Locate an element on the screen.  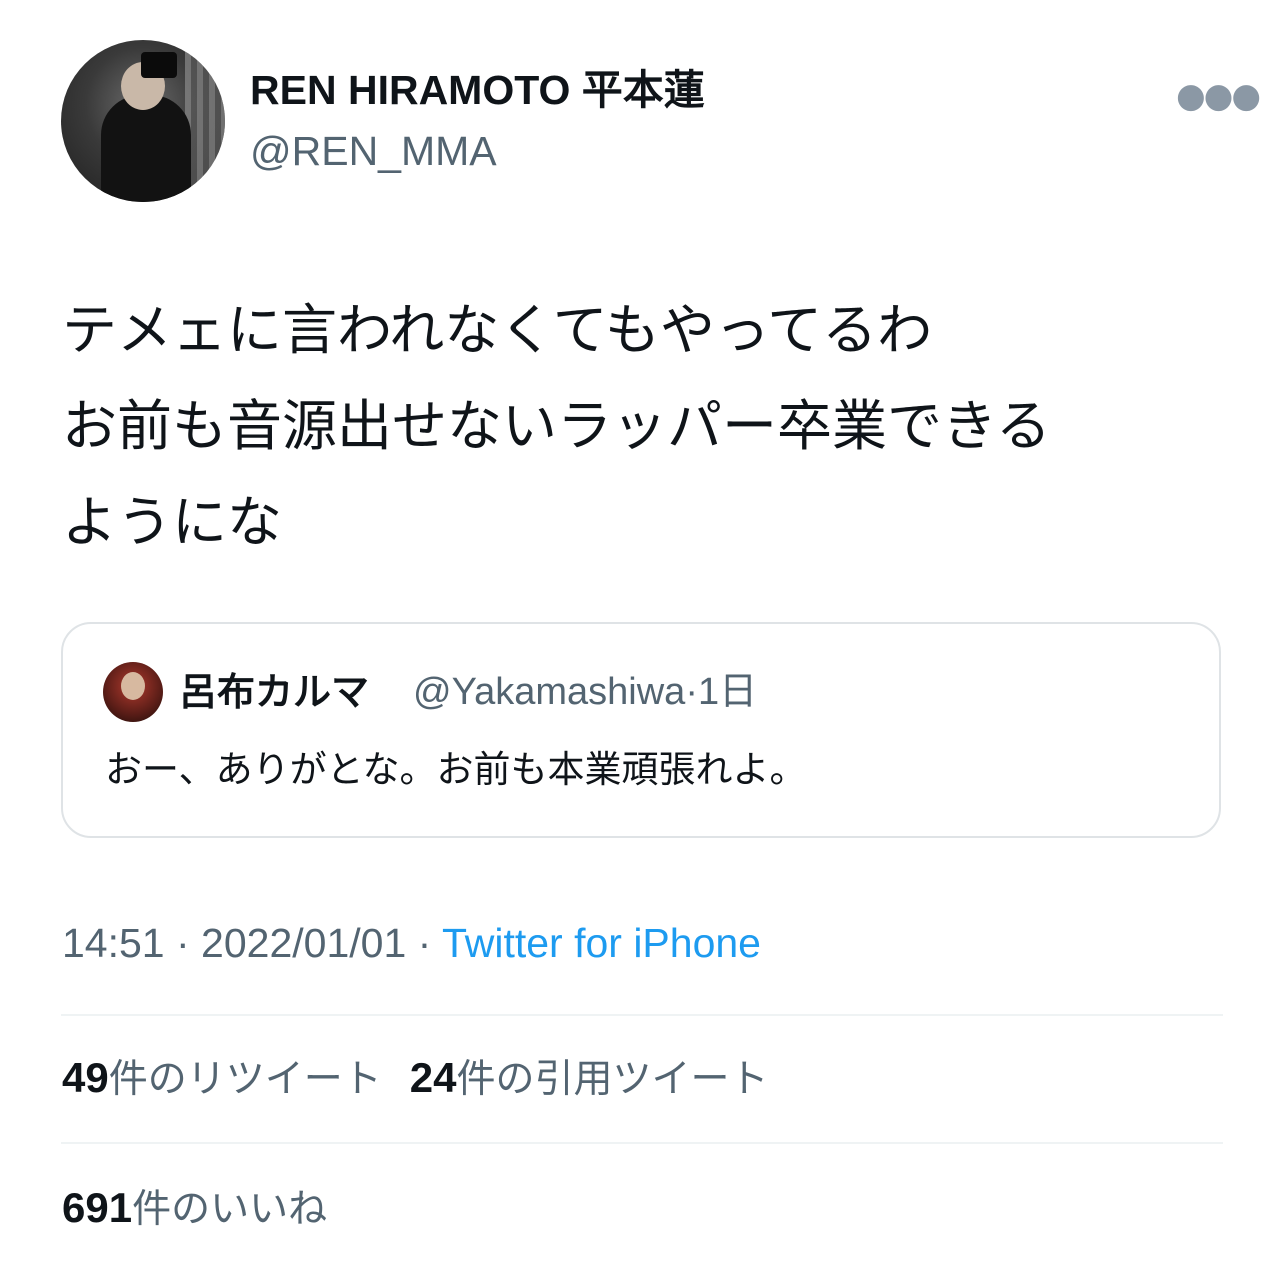
quoted-time: ·1日 is located at coordinates (721, 692).